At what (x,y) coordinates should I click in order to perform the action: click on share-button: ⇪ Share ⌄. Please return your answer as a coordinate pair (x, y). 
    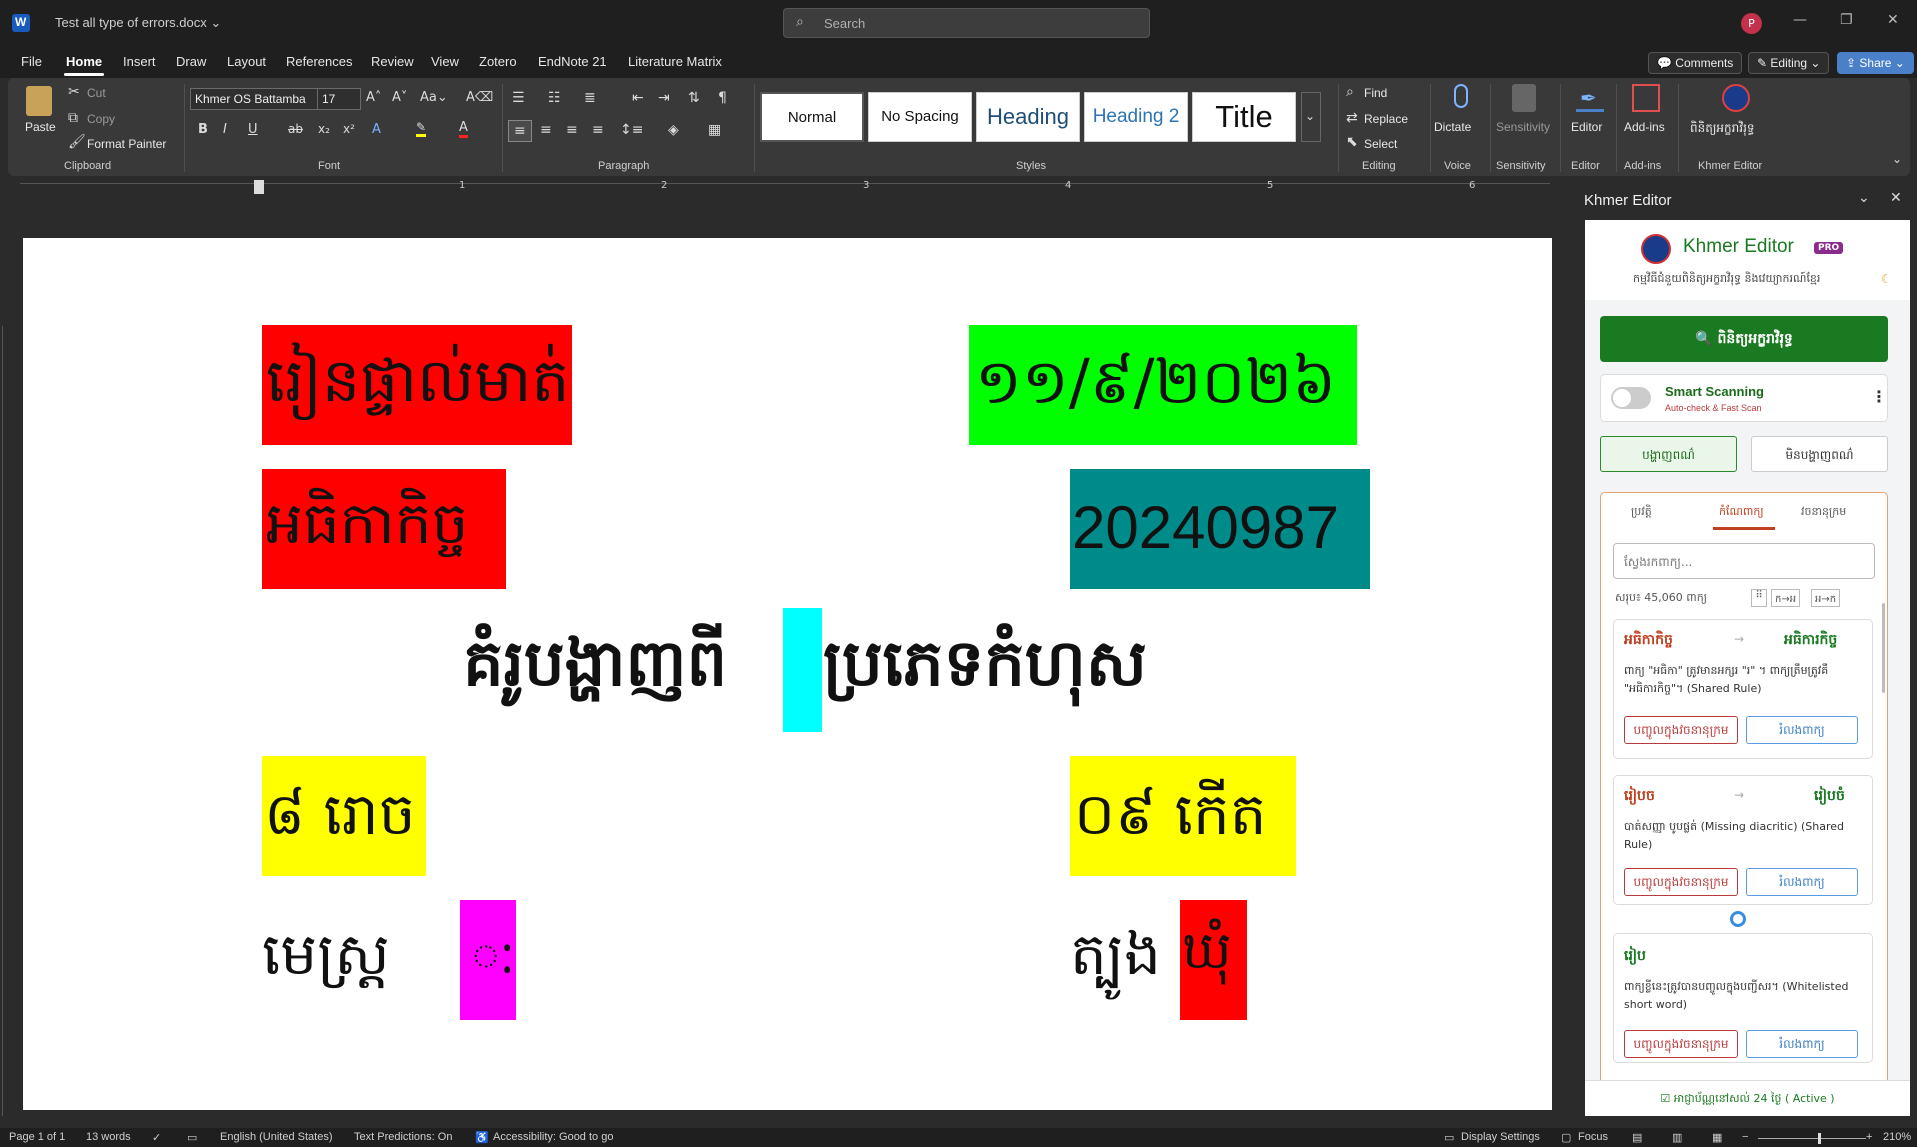
    Looking at the image, I should click on (1875, 63).